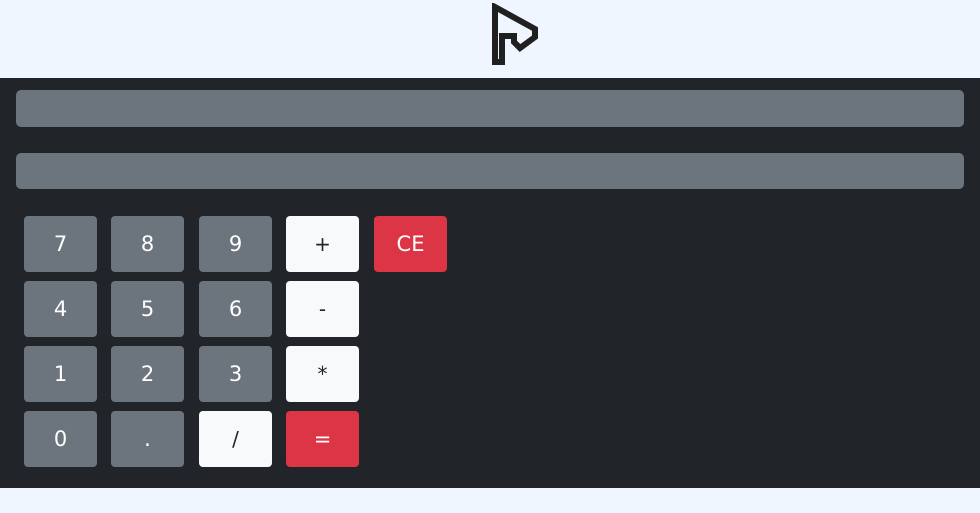 The image size is (980, 513). I want to click on key-multiply-button: *, so click(322, 374).